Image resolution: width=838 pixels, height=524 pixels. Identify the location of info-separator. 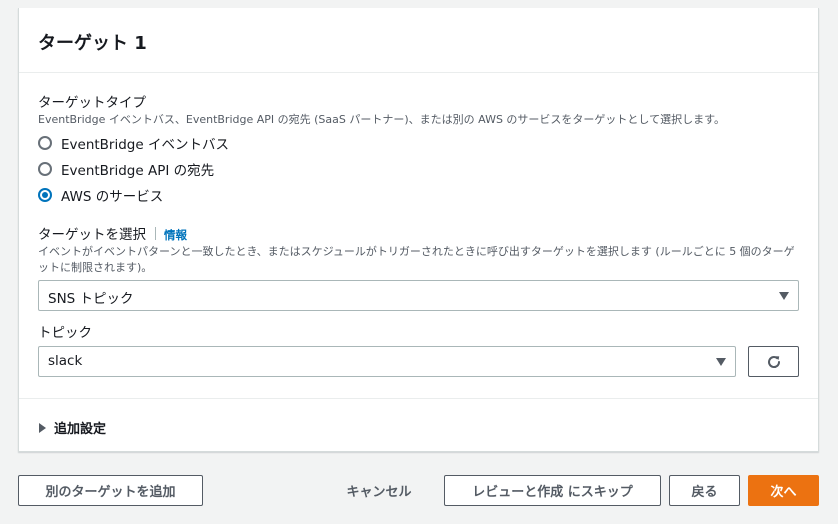
(155, 233).